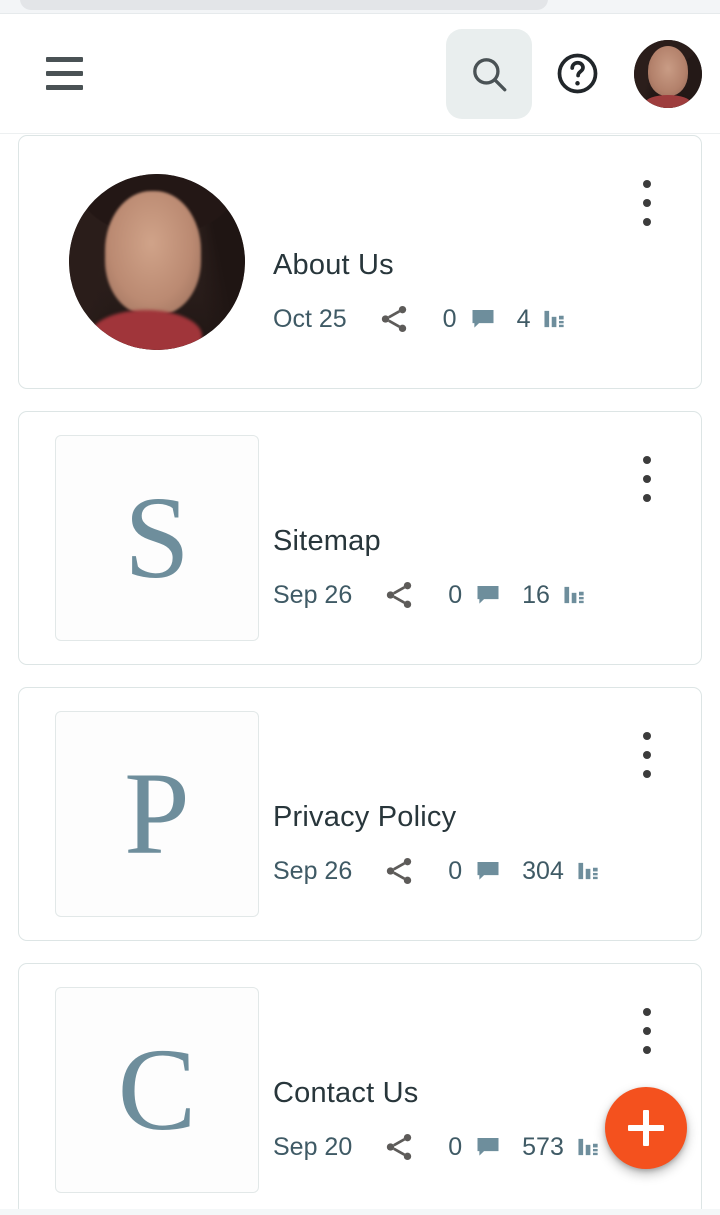 This screenshot has width=720, height=1215. I want to click on post-date: Oct 25, so click(310, 318).